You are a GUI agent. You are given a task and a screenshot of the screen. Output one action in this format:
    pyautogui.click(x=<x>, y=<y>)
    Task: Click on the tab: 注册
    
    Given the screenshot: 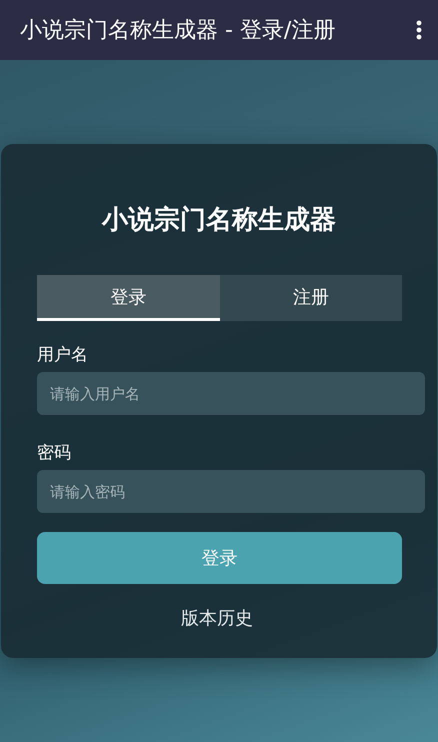 What is the action you would take?
    pyautogui.click(x=311, y=298)
    